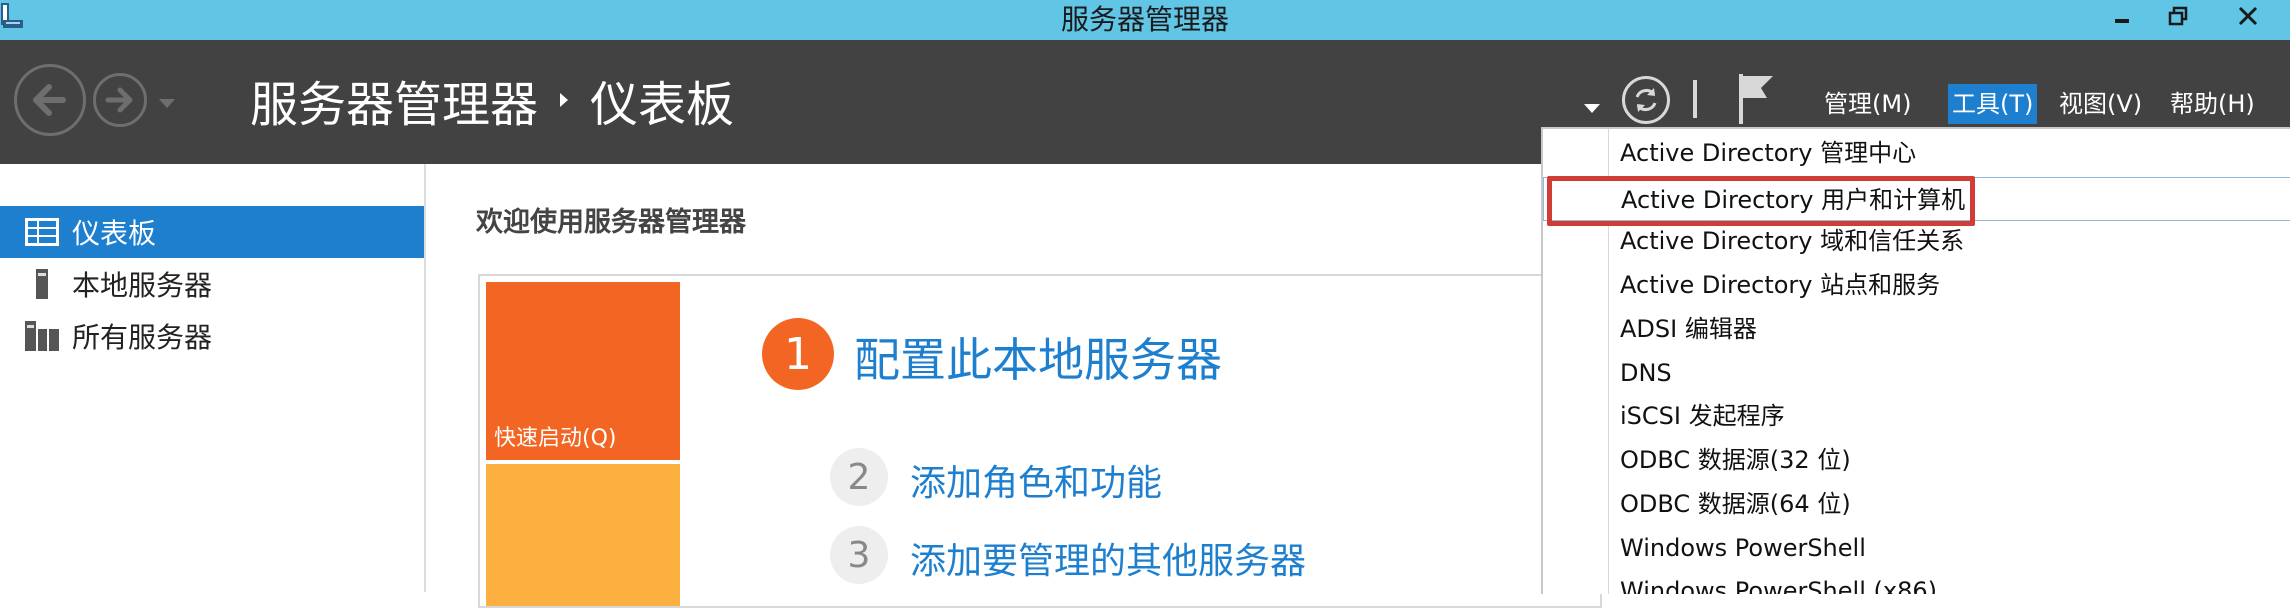  I want to click on menu-item-odbc-32: ODBC 数据源(32 位), so click(1916, 460).